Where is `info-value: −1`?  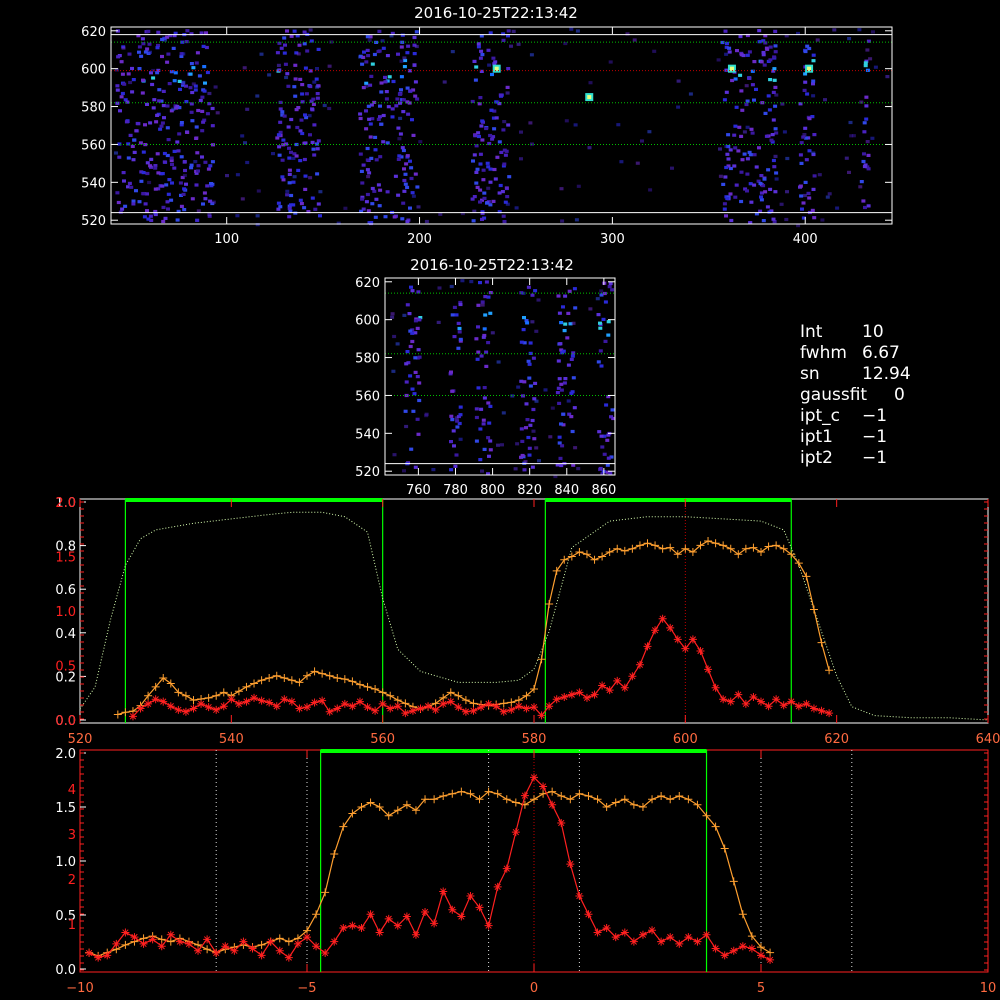
info-value: −1 is located at coordinates (875, 458).